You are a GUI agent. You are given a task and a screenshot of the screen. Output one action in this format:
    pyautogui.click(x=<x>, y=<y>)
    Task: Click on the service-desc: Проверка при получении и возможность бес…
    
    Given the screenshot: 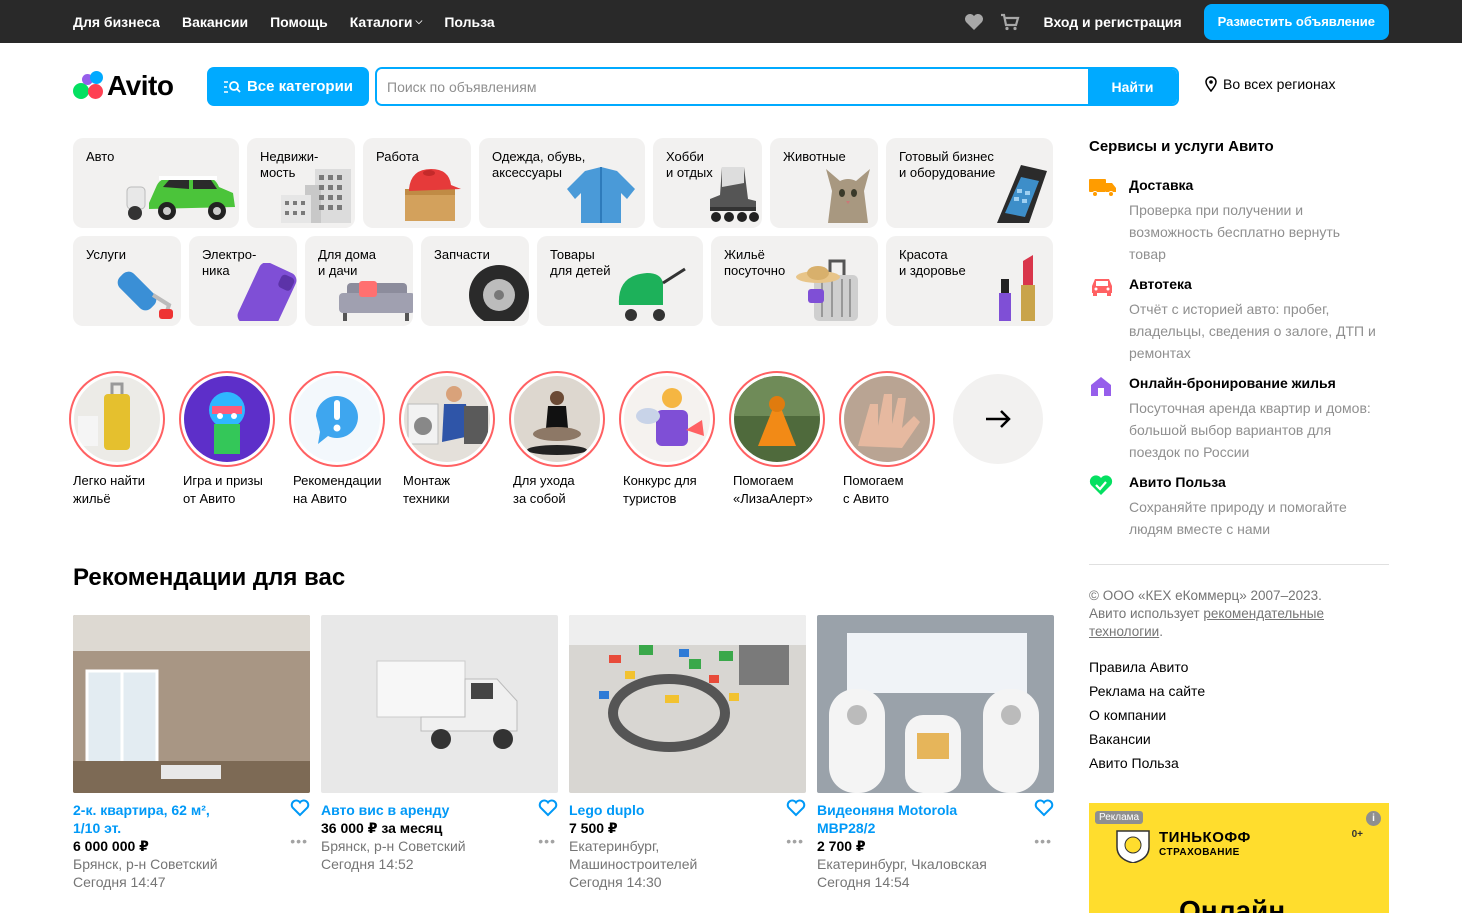 What is the action you would take?
    pyautogui.click(x=1235, y=232)
    